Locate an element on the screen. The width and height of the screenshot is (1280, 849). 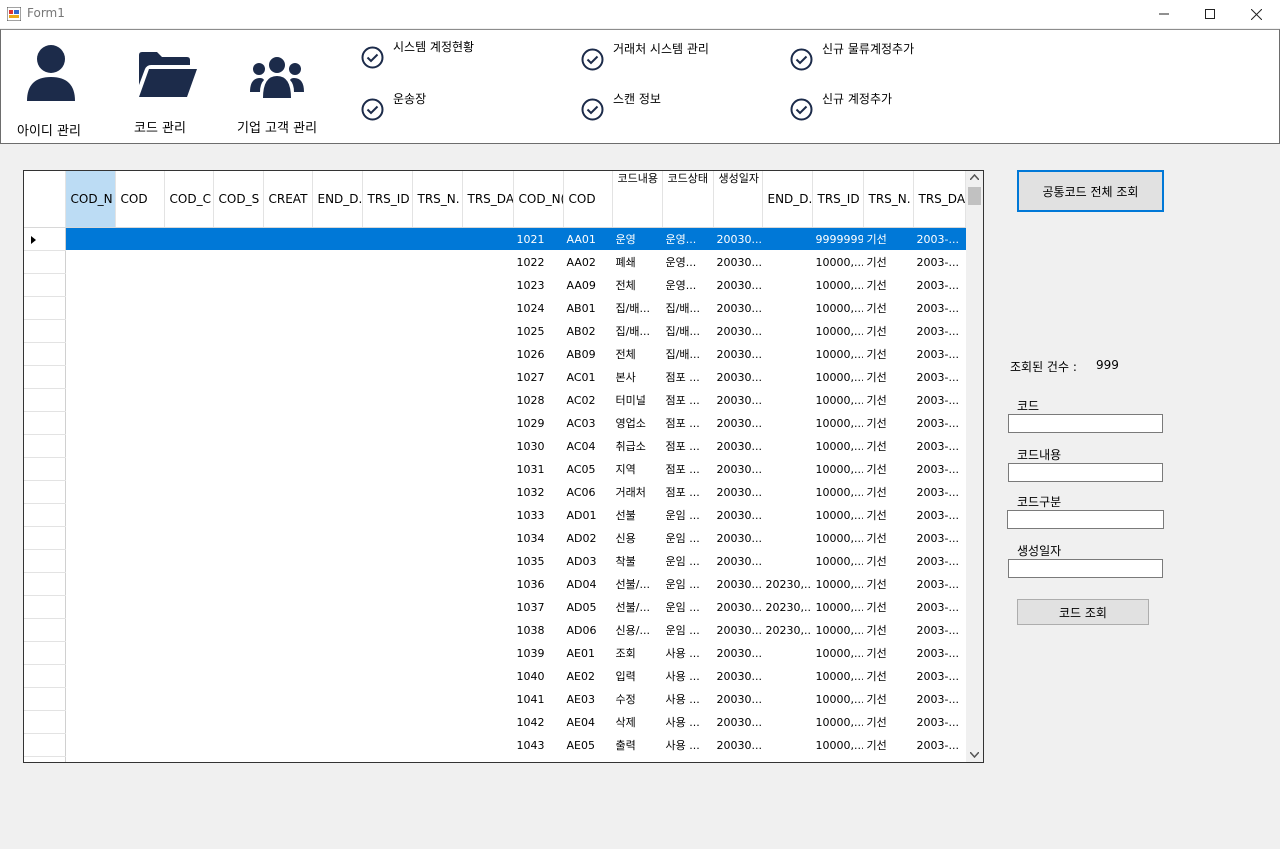
table-cell: 폐쇄 is located at coordinates (637, 262).